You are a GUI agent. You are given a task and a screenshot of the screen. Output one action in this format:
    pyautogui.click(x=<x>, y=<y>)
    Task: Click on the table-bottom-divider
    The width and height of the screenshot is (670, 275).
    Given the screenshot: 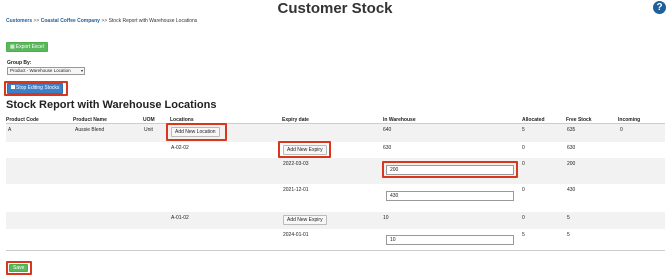 What is the action you would take?
    pyautogui.click(x=335, y=250)
    